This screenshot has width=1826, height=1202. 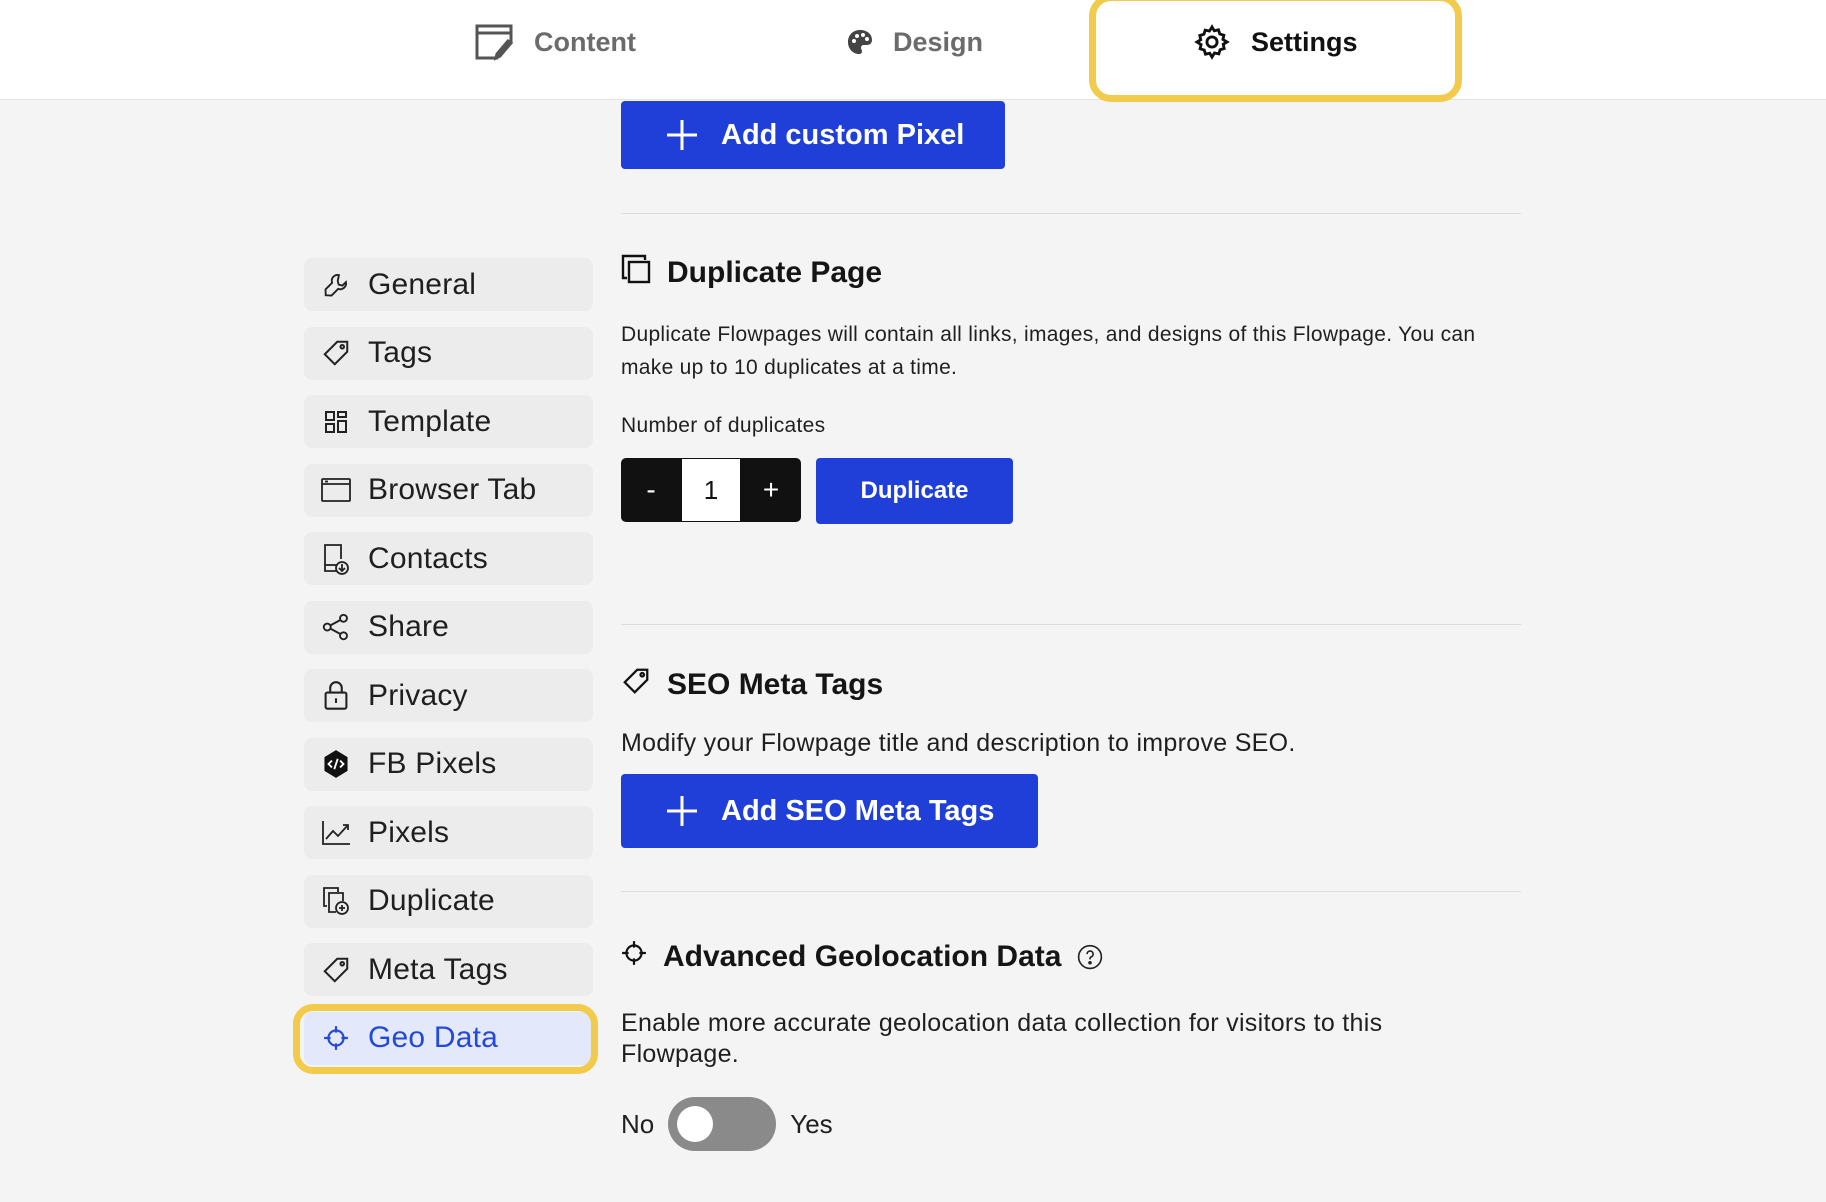 I want to click on seo-meta-tags-title: SEO Meta Tags, so click(x=775, y=684).